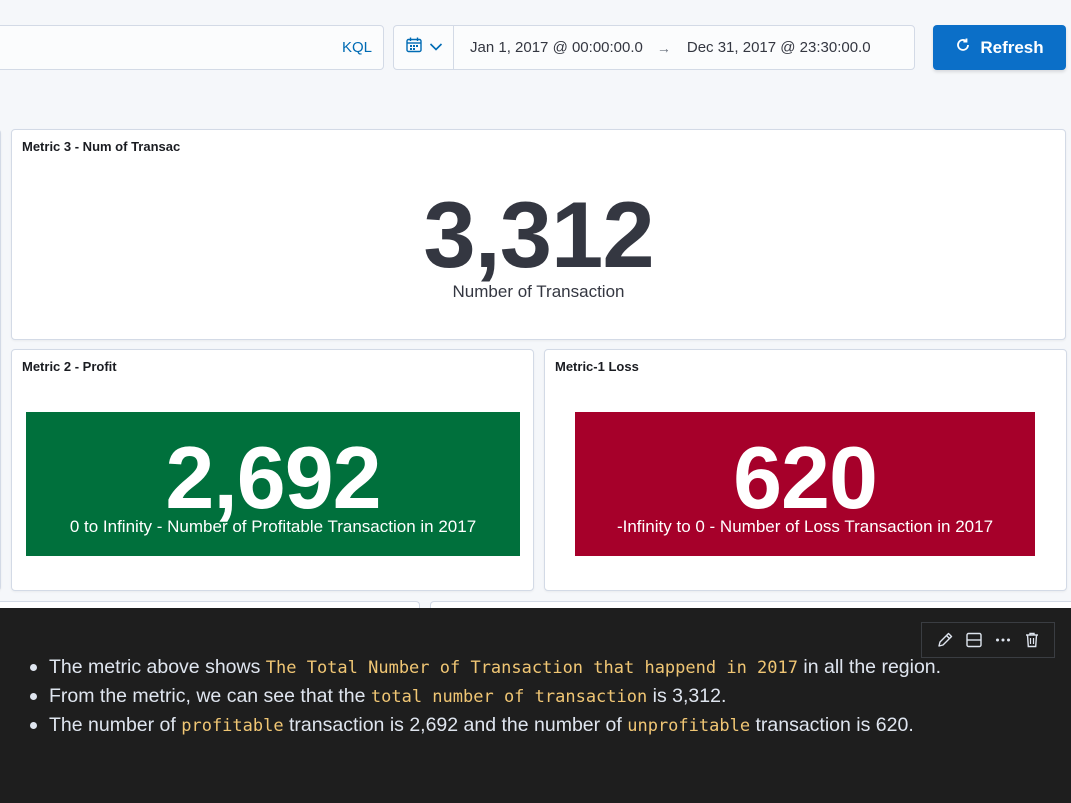 The height and width of the screenshot is (803, 1071). I want to click on refresh-button: Refresh, so click(999, 47).